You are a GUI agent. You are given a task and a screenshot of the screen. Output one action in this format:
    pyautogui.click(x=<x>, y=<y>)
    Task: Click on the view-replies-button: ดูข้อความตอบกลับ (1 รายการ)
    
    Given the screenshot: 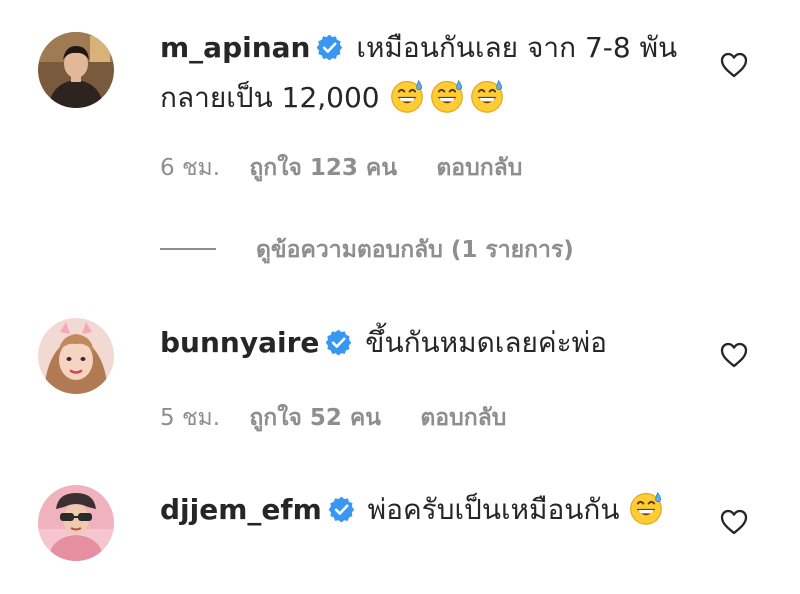 What is the action you would take?
    pyautogui.click(x=367, y=250)
    